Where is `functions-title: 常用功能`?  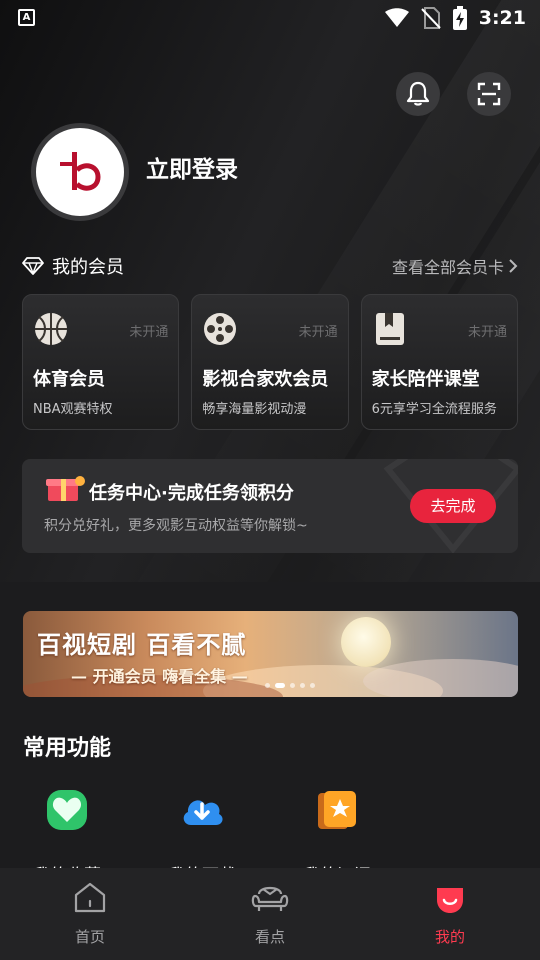 functions-title: 常用功能 is located at coordinates (67, 748).